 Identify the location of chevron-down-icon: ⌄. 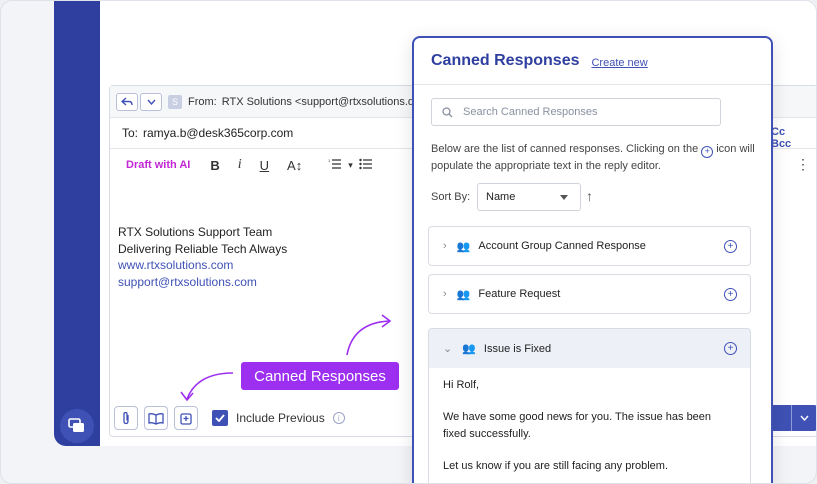
(448, 349).